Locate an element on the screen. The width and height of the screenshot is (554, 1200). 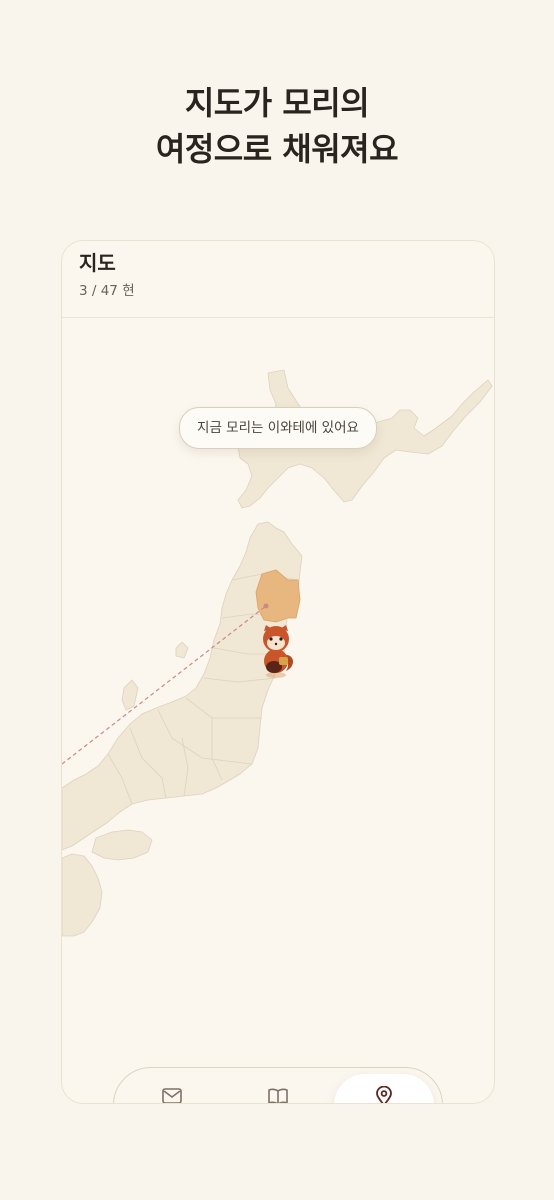
screen-title: 지도 is located at coordinates (97, 263).